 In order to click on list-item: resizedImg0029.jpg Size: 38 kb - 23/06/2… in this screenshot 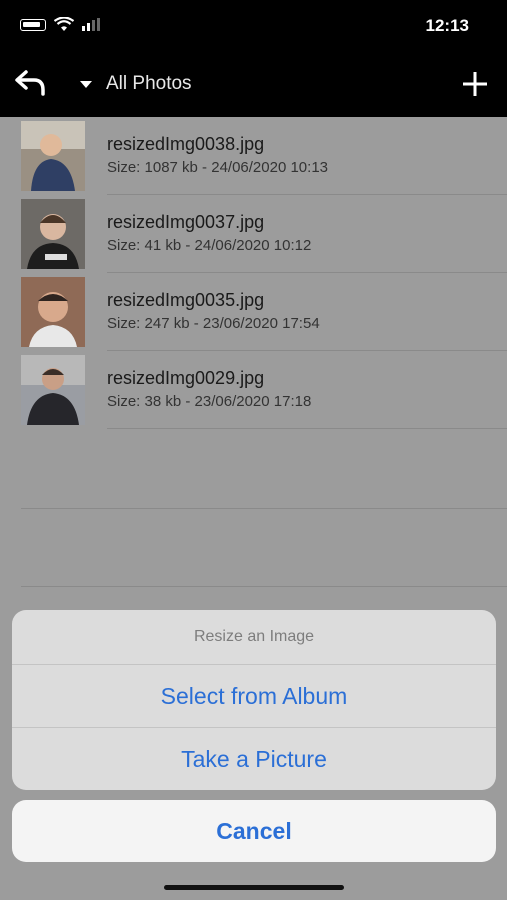, I will do `click(253, 390)`.